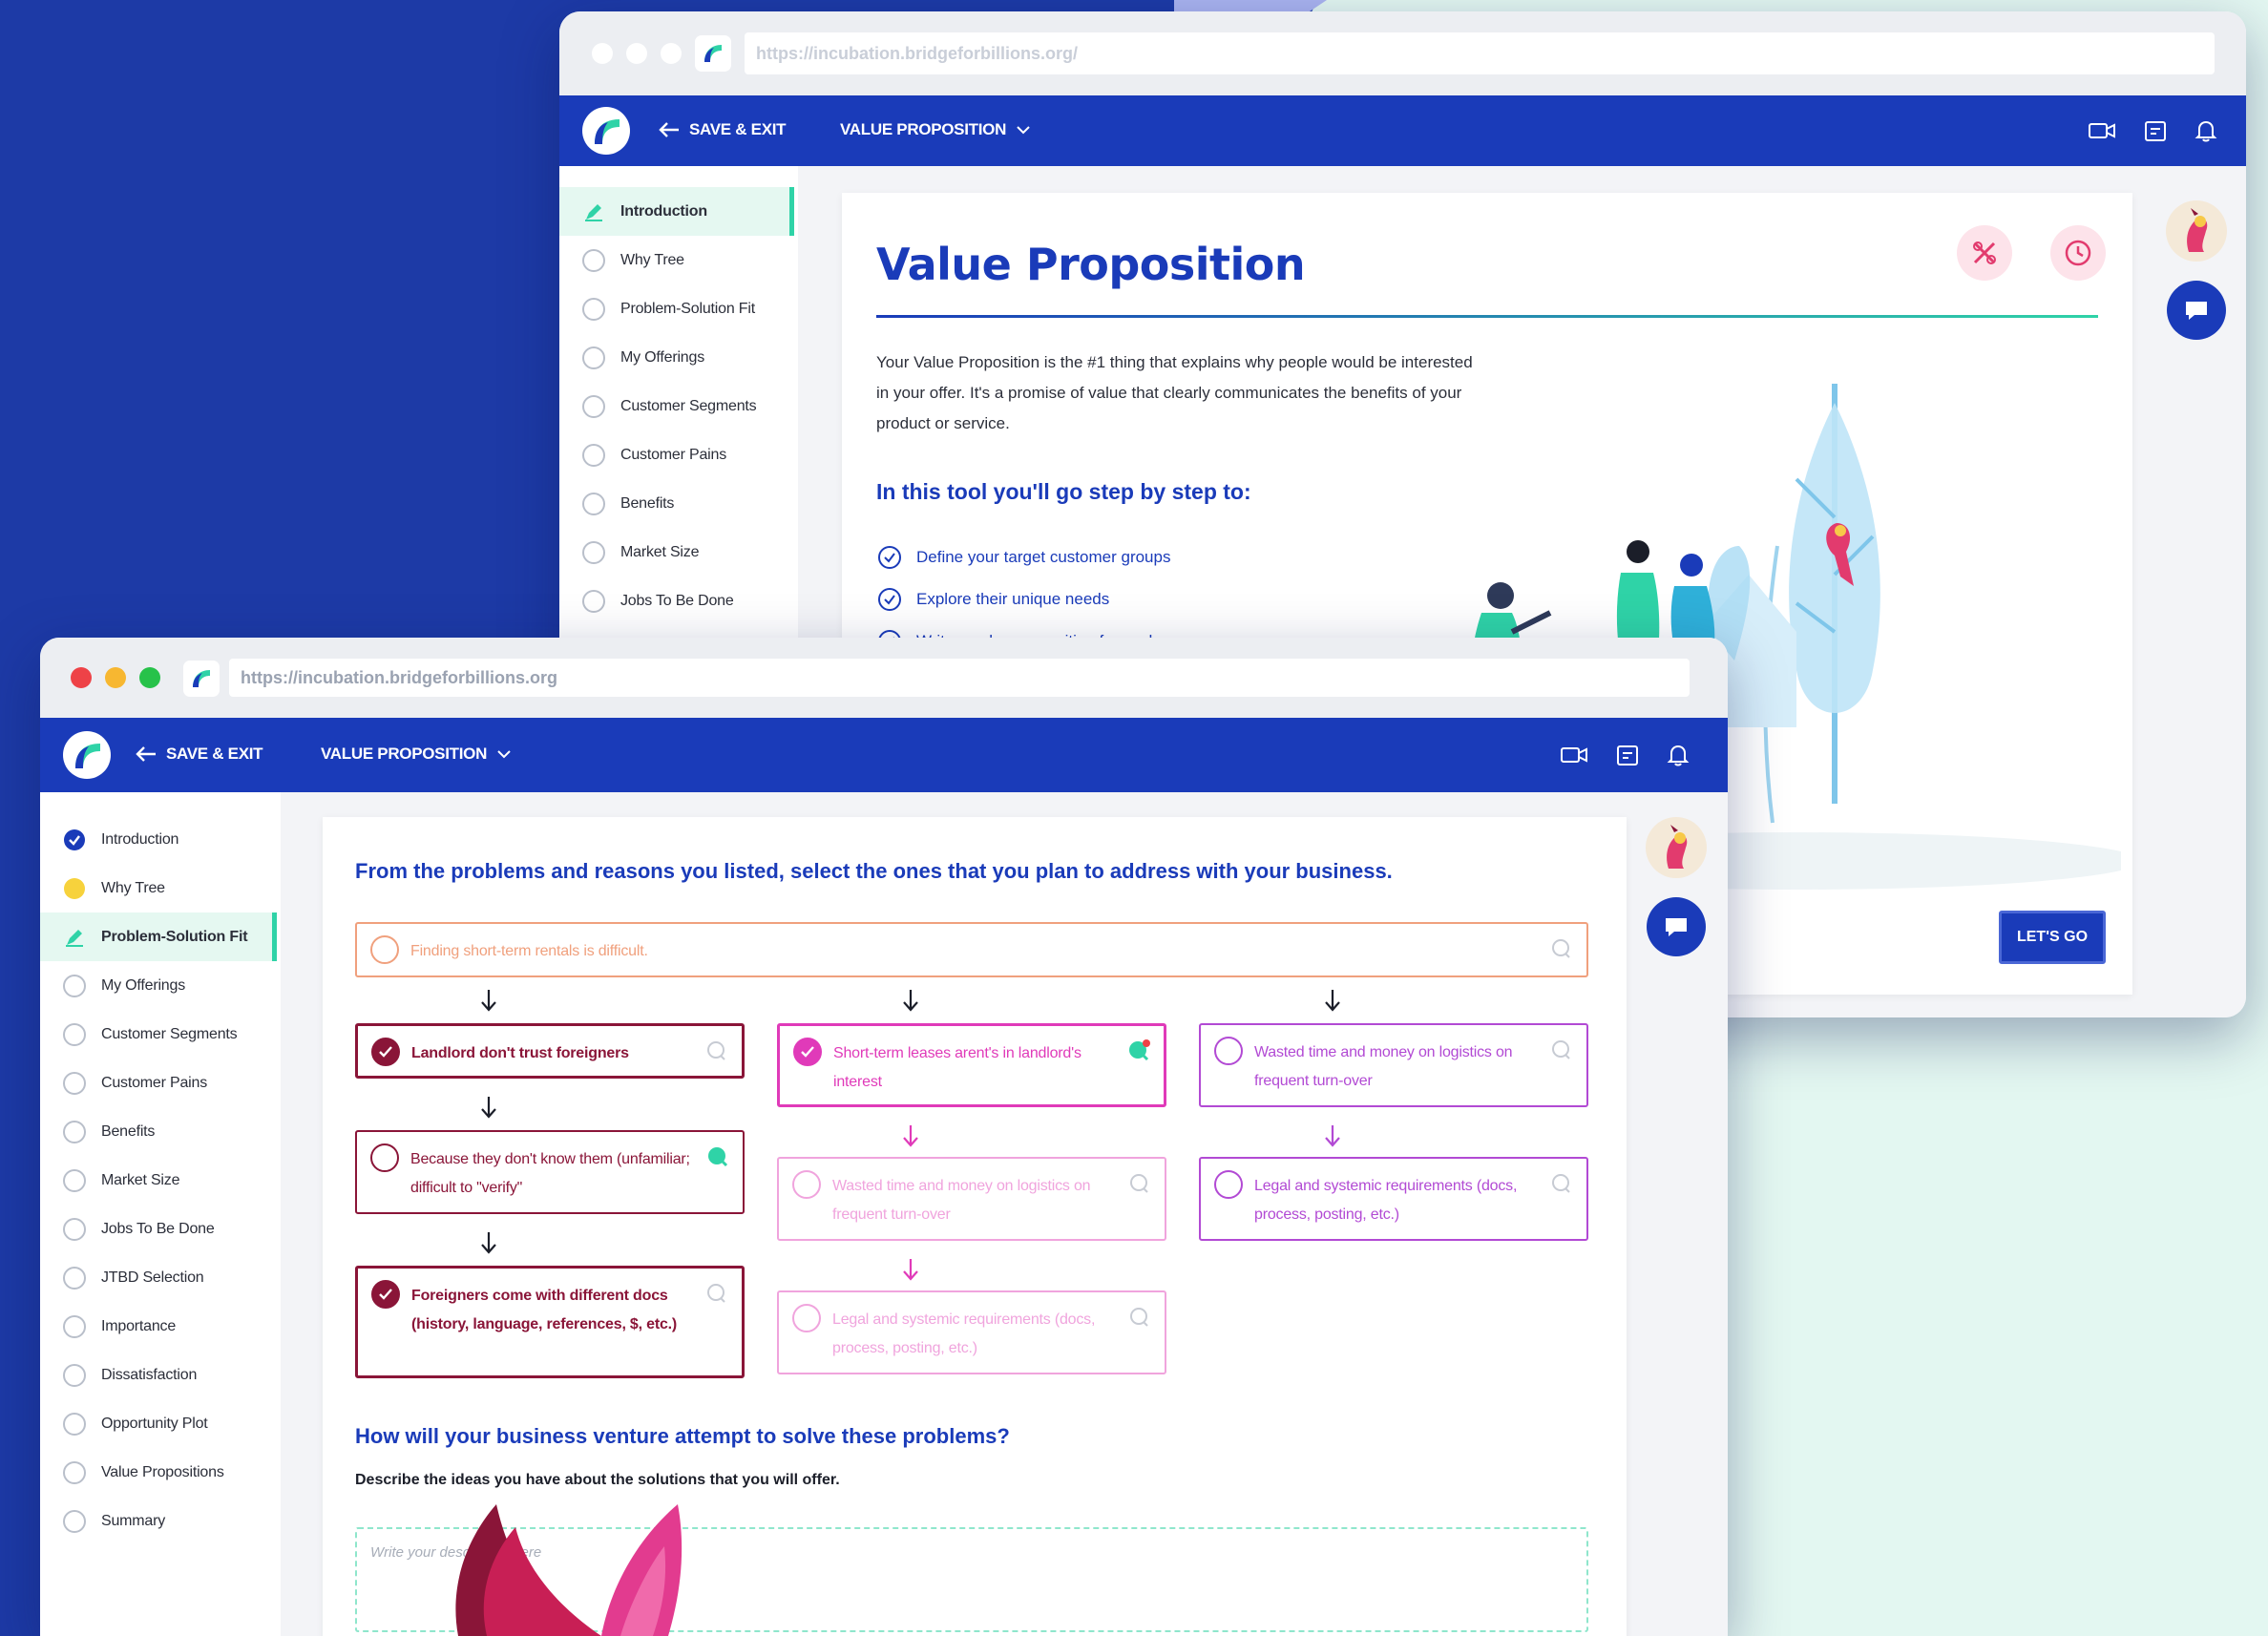  What do you see at coordinates (1091, 264) in the screenshot?
I see `page-title: Value Proposition` at bounding box center [1091, 264].